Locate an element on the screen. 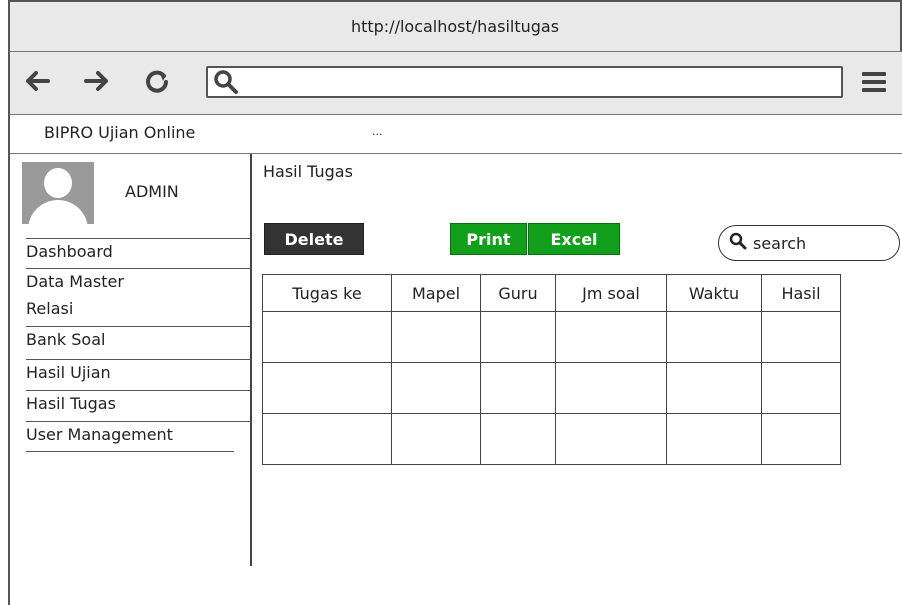  print-button: Print is located at coordinates (488, 239).